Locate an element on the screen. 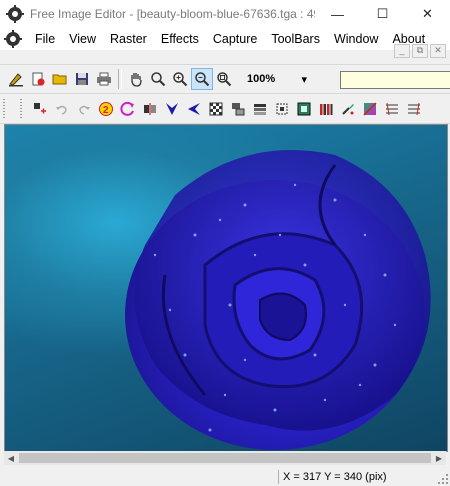 The height and width of the screenshot is (486, 450). brush-icon is located at coordinates (348, 109).